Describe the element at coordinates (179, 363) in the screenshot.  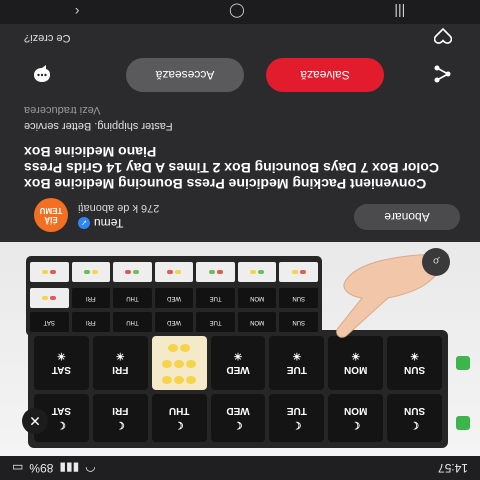
I see `cell-thu-open` at that location.